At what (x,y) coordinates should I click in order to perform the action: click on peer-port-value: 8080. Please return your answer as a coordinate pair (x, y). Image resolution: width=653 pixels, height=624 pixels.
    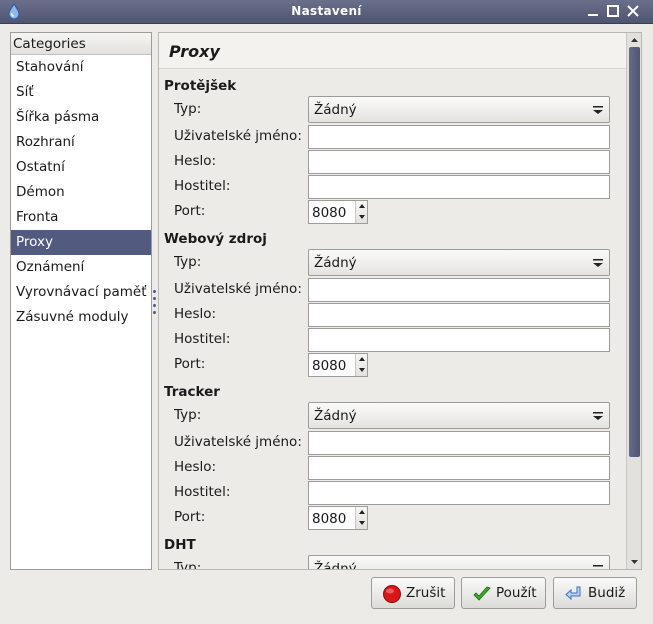
    Looking at the image, I should click on (329, 213).